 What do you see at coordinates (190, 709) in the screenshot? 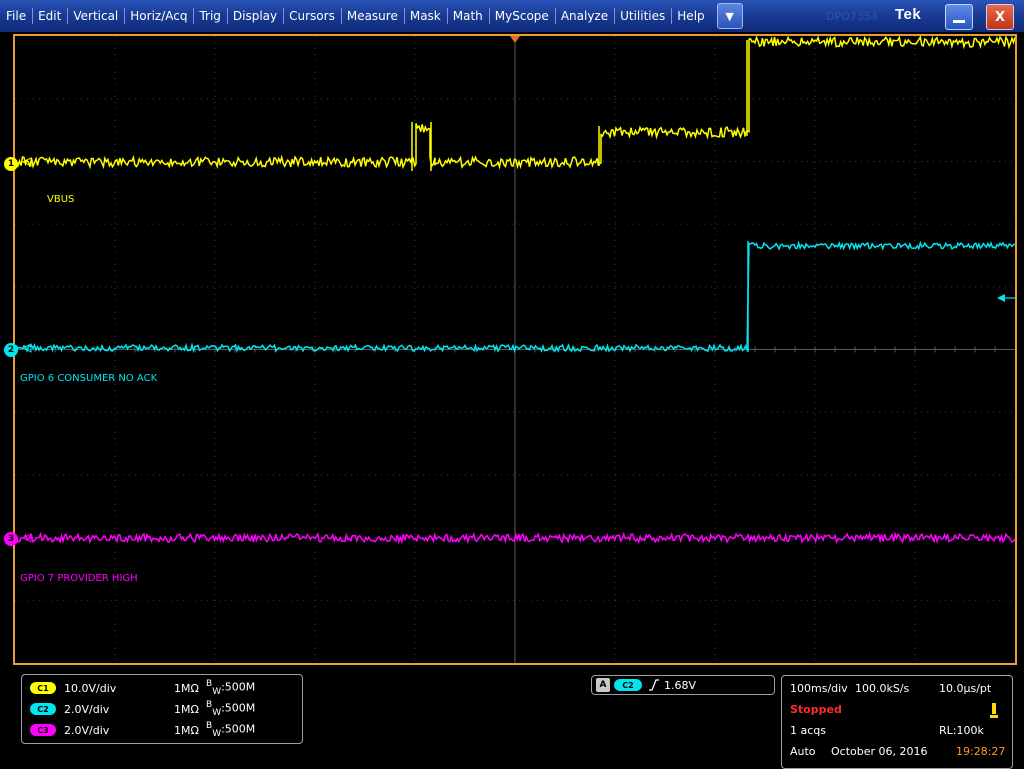
I see `ch2-impedance: 1MΩ` at bounding box center [190, 709].